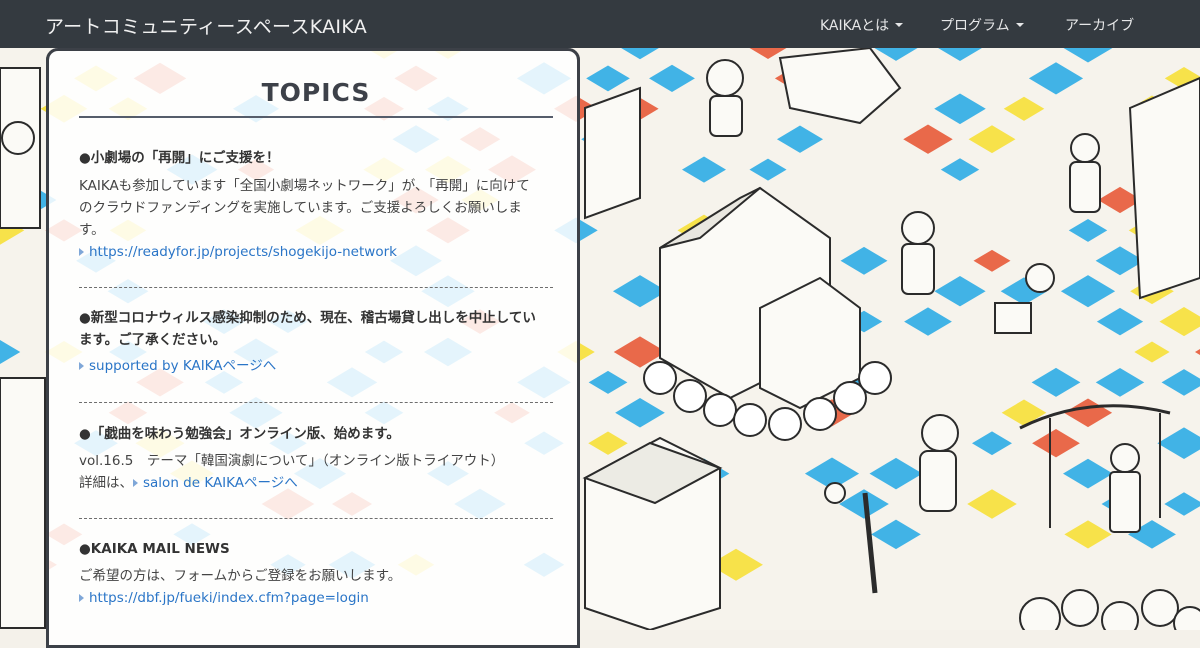  Describe the element at coordinates (292, 461) in the screenshot. I see `topic-body-line: vol.16.5 テーマ「韓国演劇について」（オンライン版トライアウト）` at that location.